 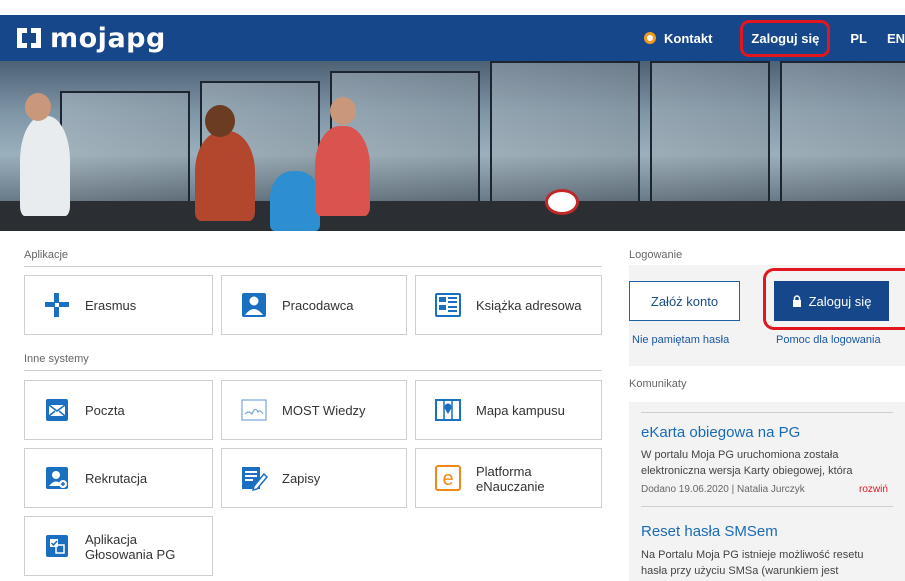 What do you see at coordinates (452, 7) in the screenshot?
I see `top-strip` at bounding box center [452, 7].